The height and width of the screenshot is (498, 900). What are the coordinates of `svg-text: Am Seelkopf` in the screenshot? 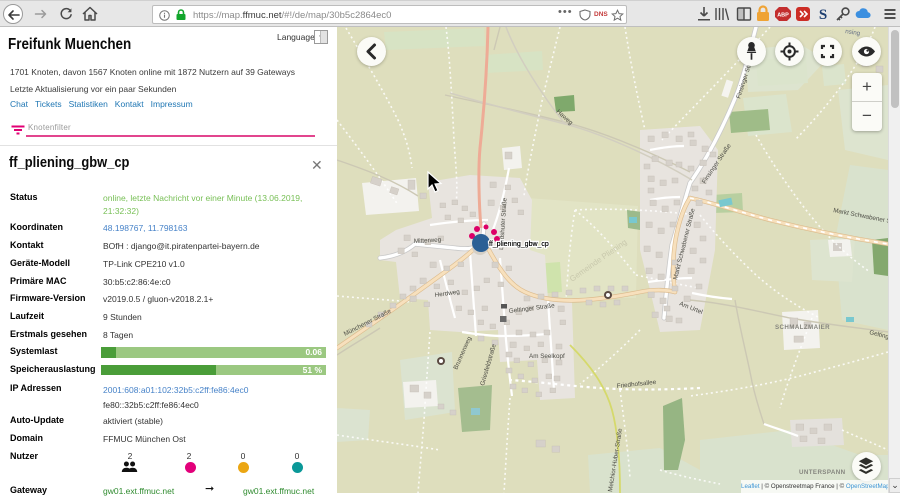 It's located at (547, 356).